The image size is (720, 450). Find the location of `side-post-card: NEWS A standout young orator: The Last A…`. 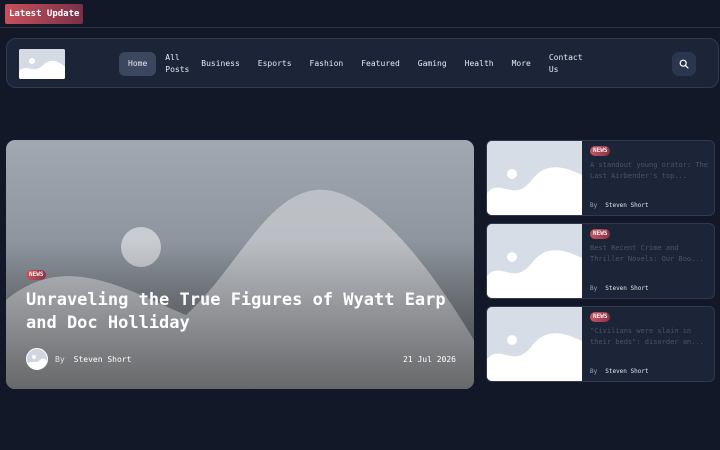

side-post-card: NEWS A standout young orator: The Last A… is located at coordinates (600, 178).